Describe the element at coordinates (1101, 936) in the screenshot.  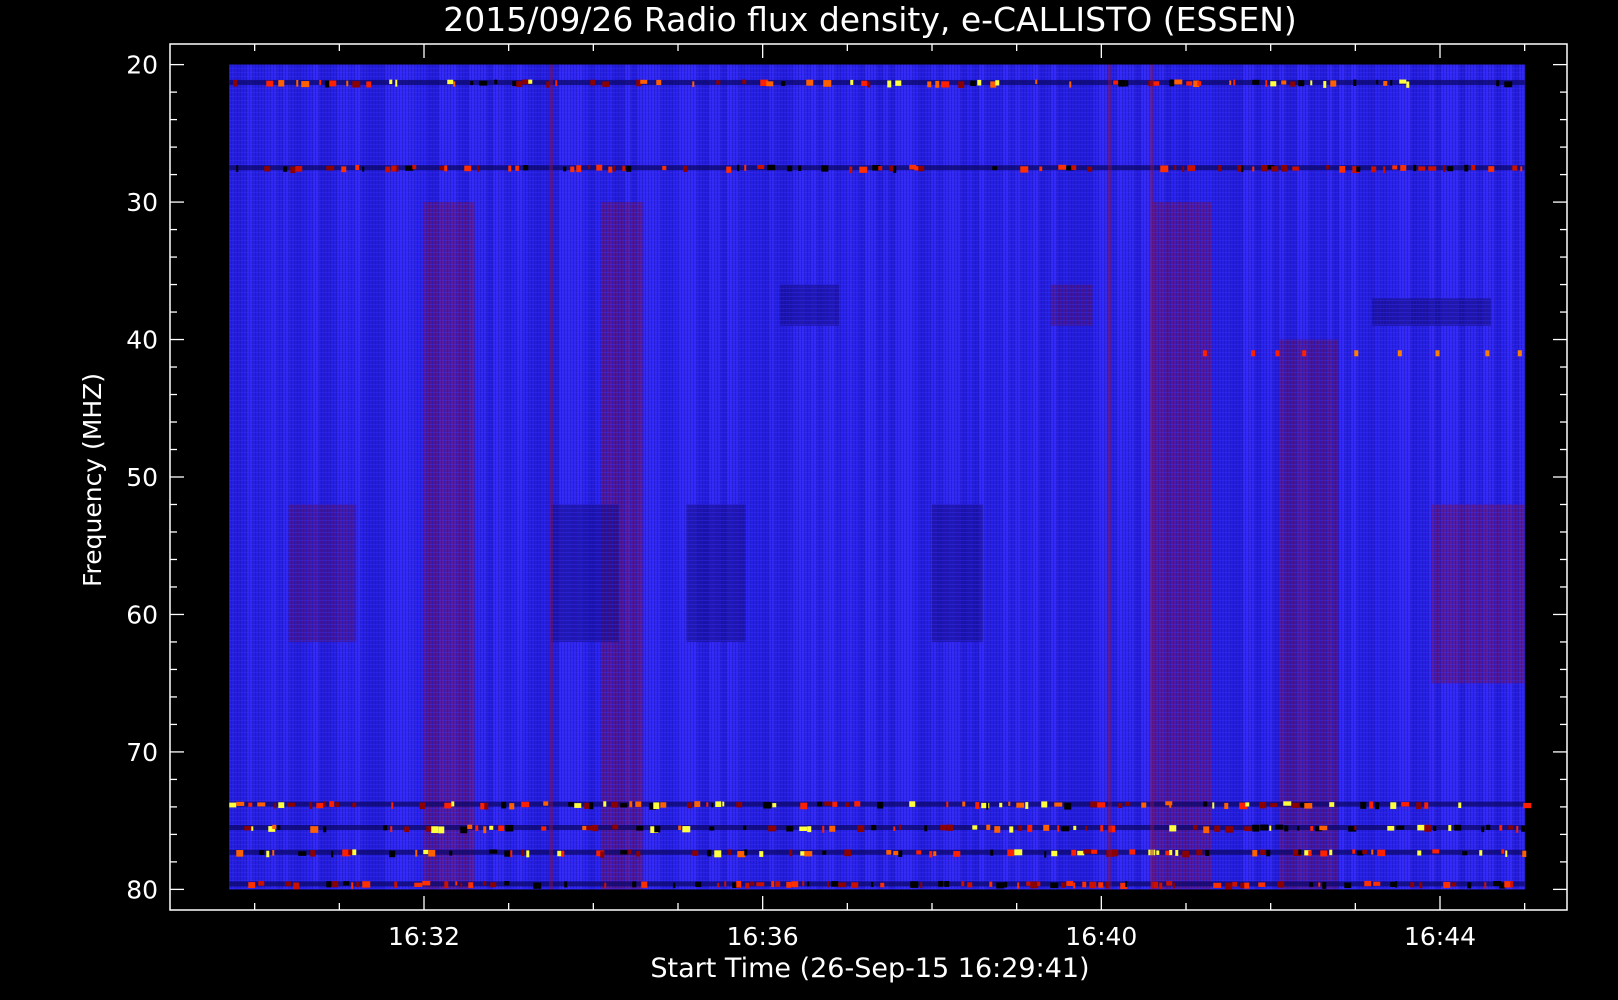
I see `x-tick-label: 16:40` at that location.